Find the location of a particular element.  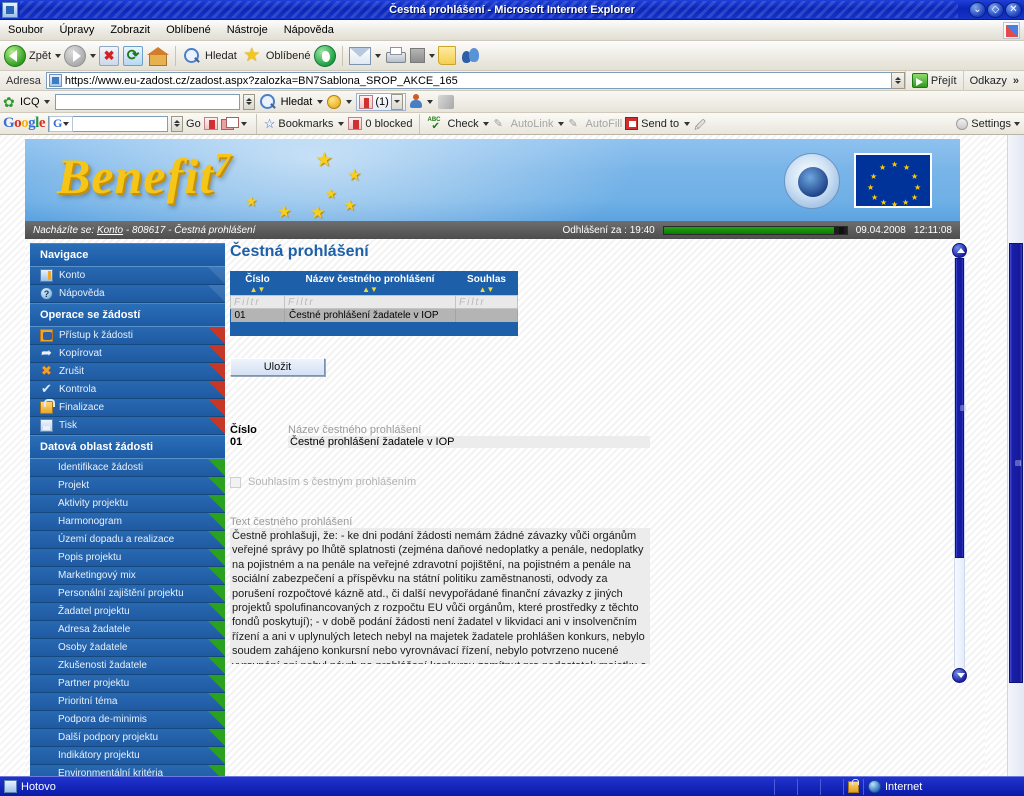

sort-arrows-nazev: ▲▼ is located at coordinates (370, 290).